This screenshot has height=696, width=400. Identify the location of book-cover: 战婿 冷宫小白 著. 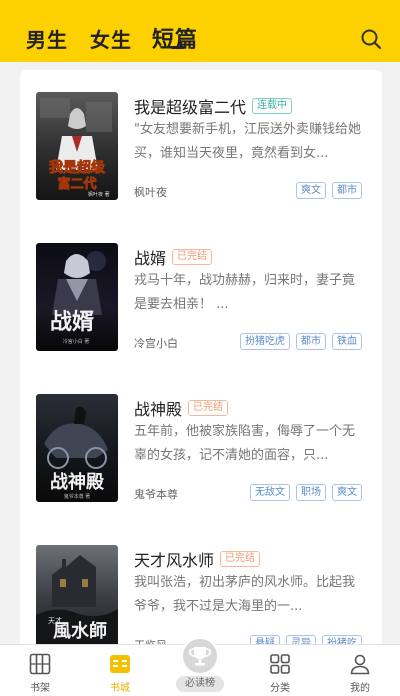
(77, 297).